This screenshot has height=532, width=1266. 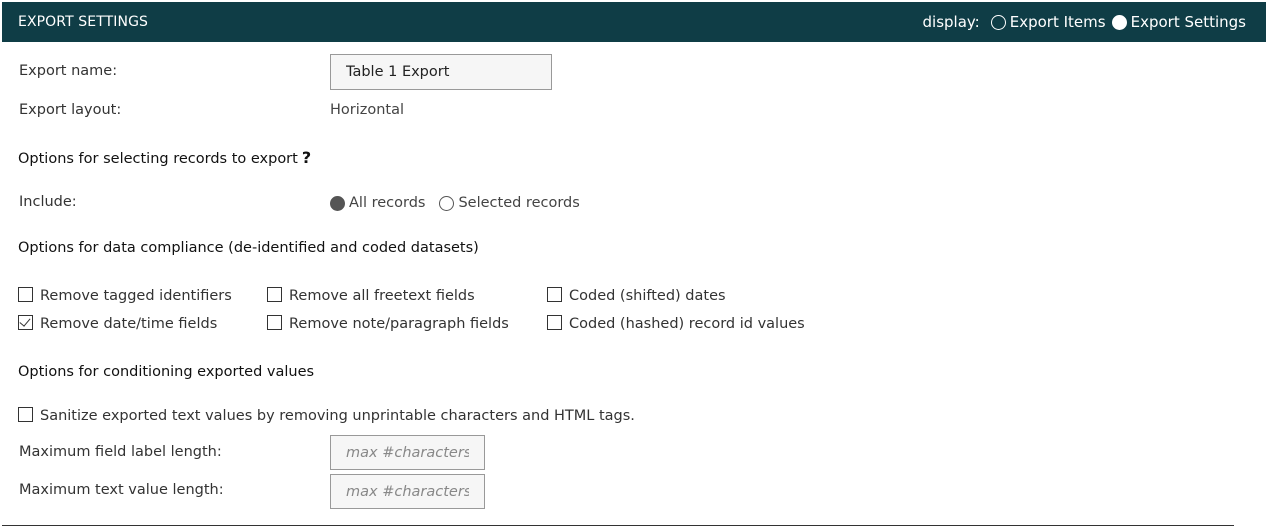 I want to click on selecting-records-heading: Options for selecting records to export?, so click(x=164, y=157).